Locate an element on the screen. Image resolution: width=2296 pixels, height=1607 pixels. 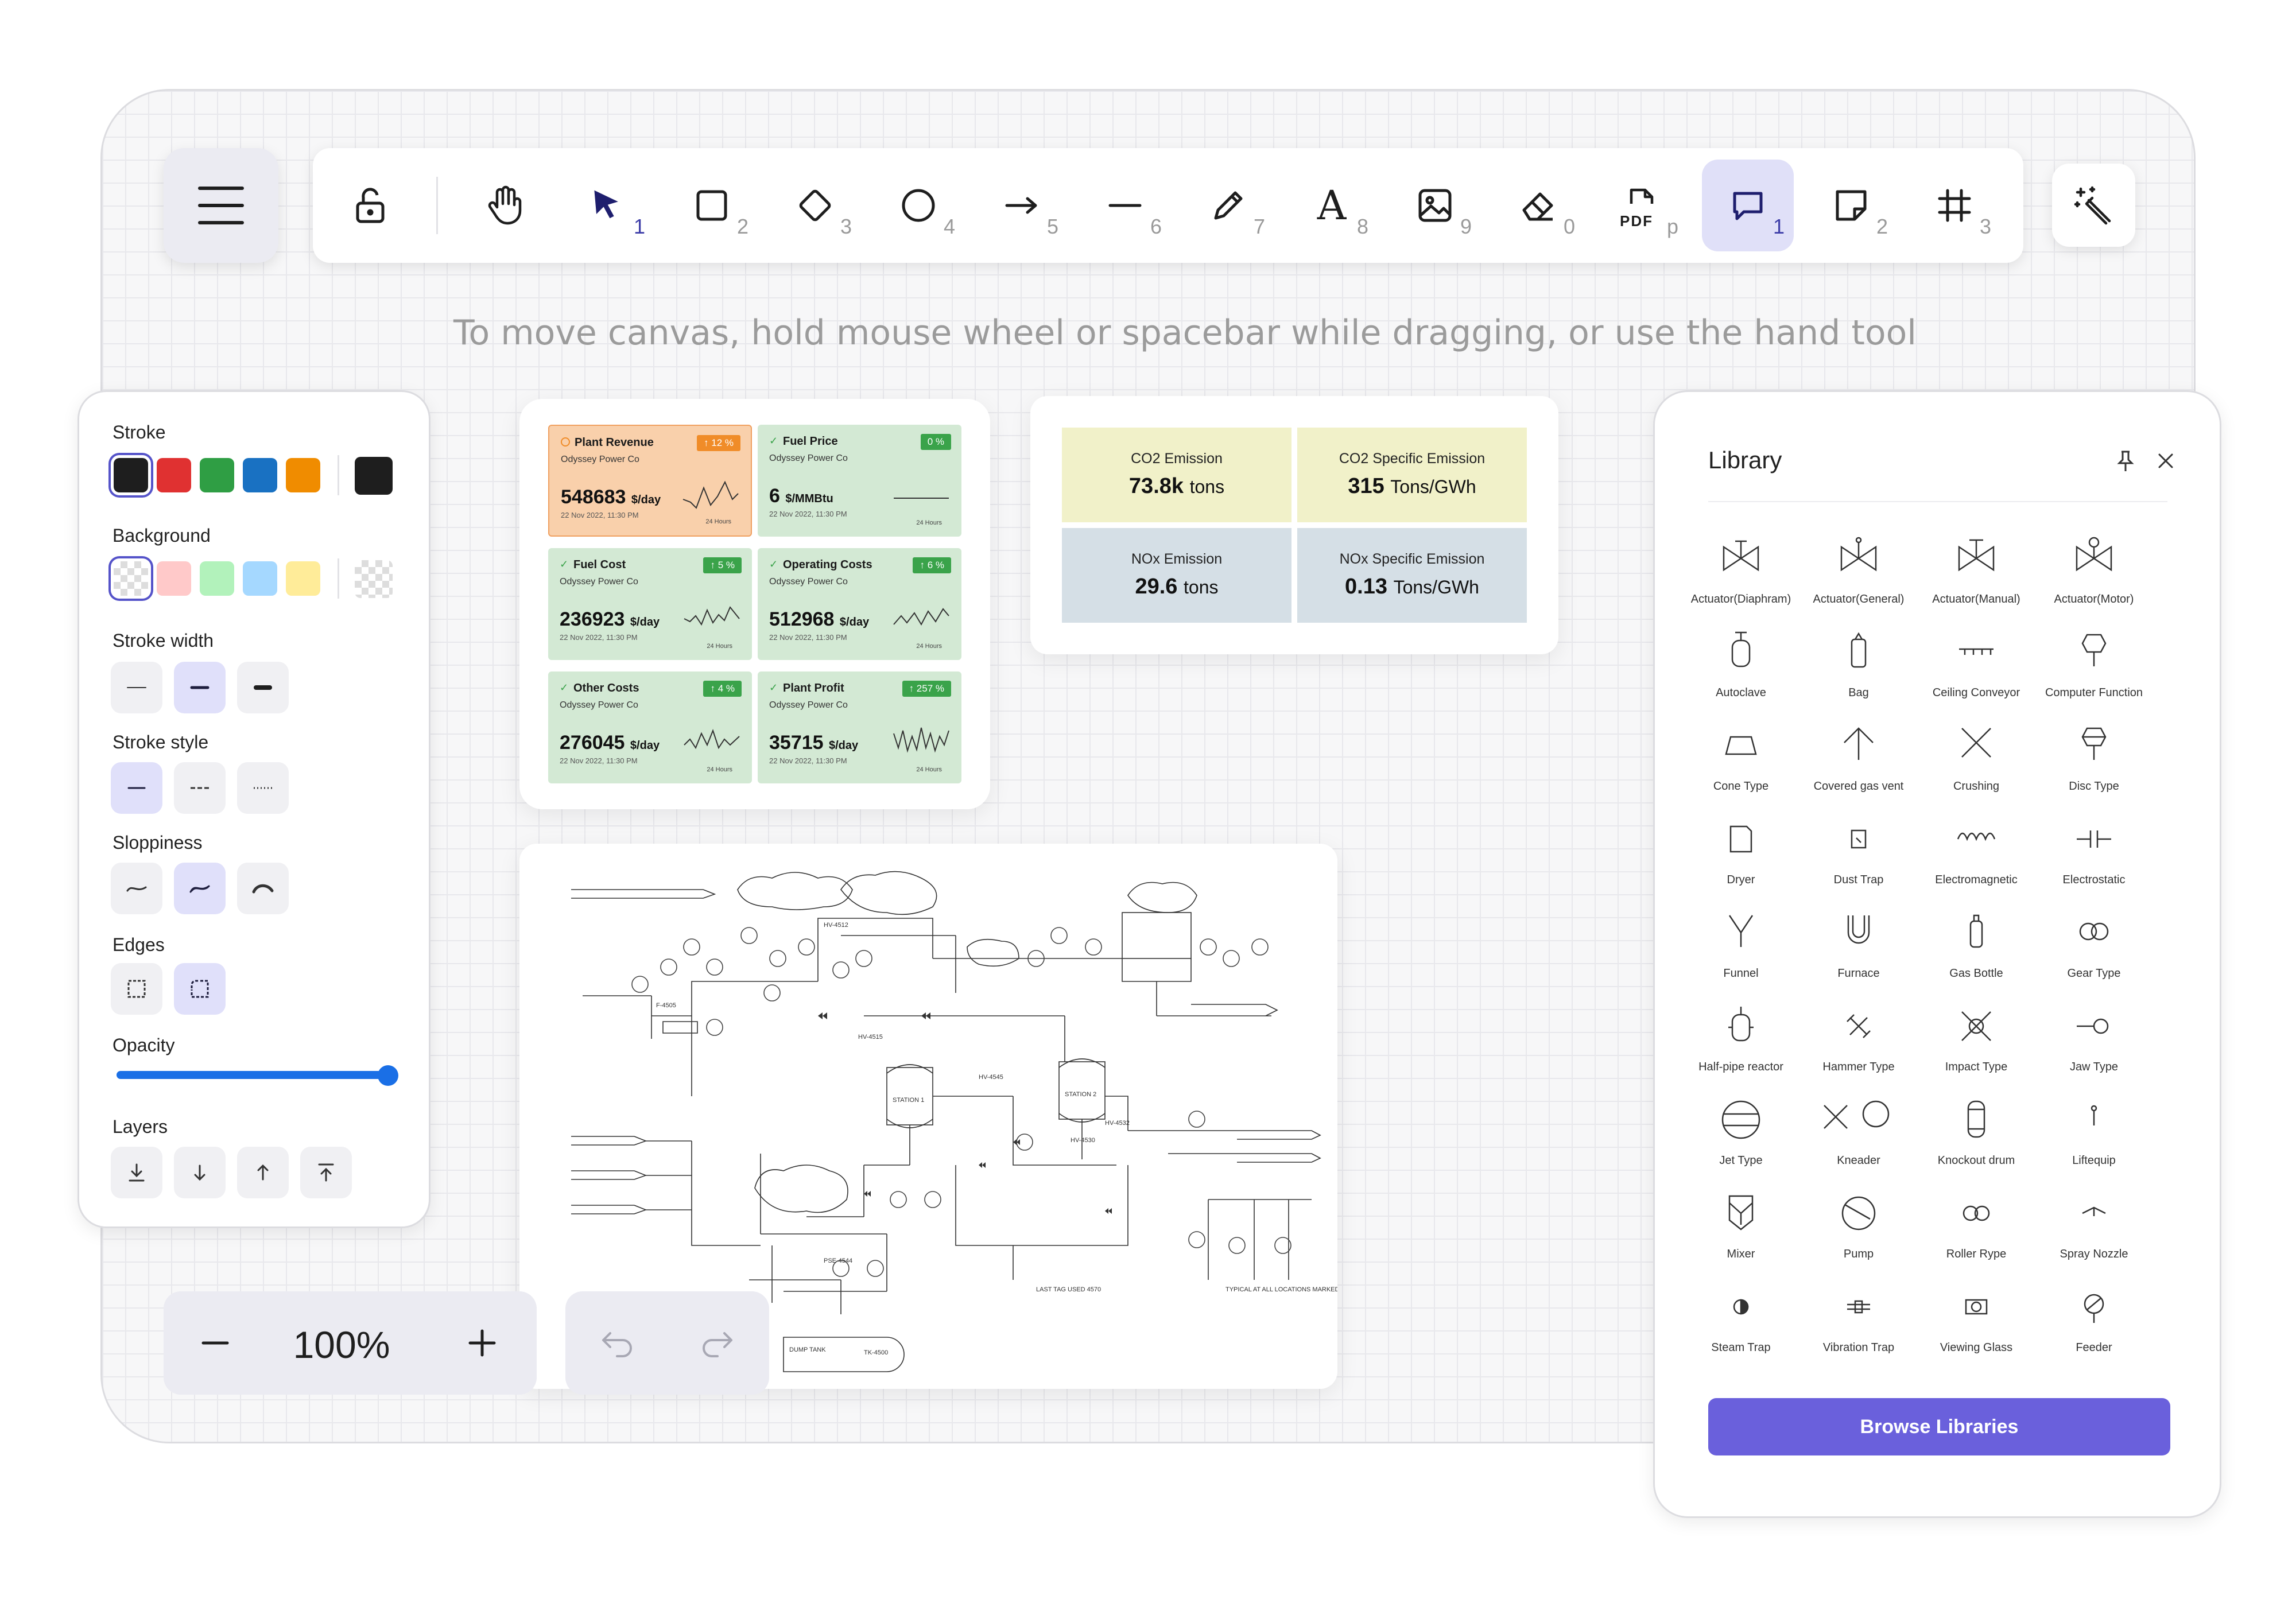
stroke-style-dashed is located at coordinates (200, 788).